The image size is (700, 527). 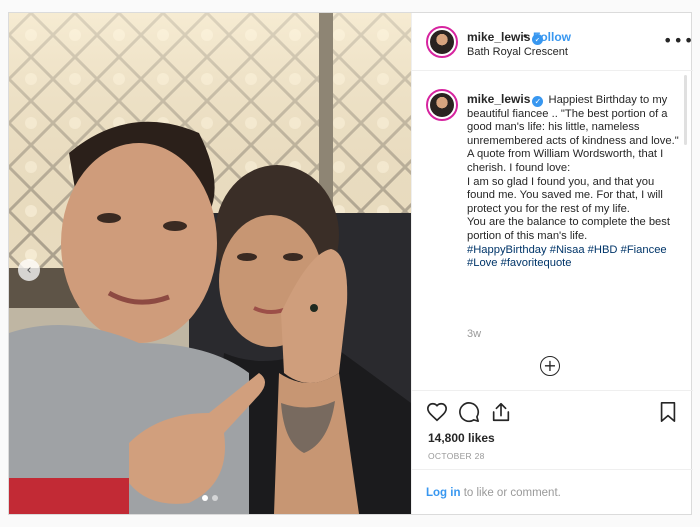 What do you see at coordinates (678, 40) in the screenshot?
I see `more-options-icon: •••` at bounding box center [678, 40].